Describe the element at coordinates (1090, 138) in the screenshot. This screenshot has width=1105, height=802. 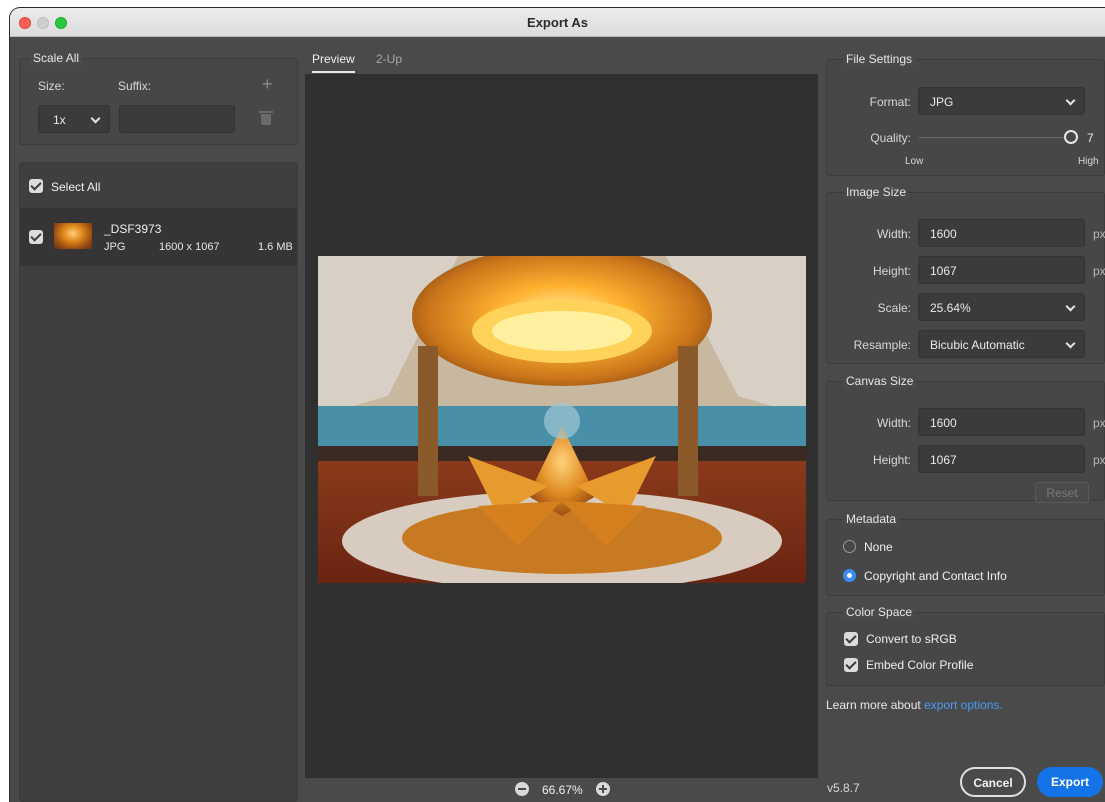
I see `quality-value: 7` at that location.